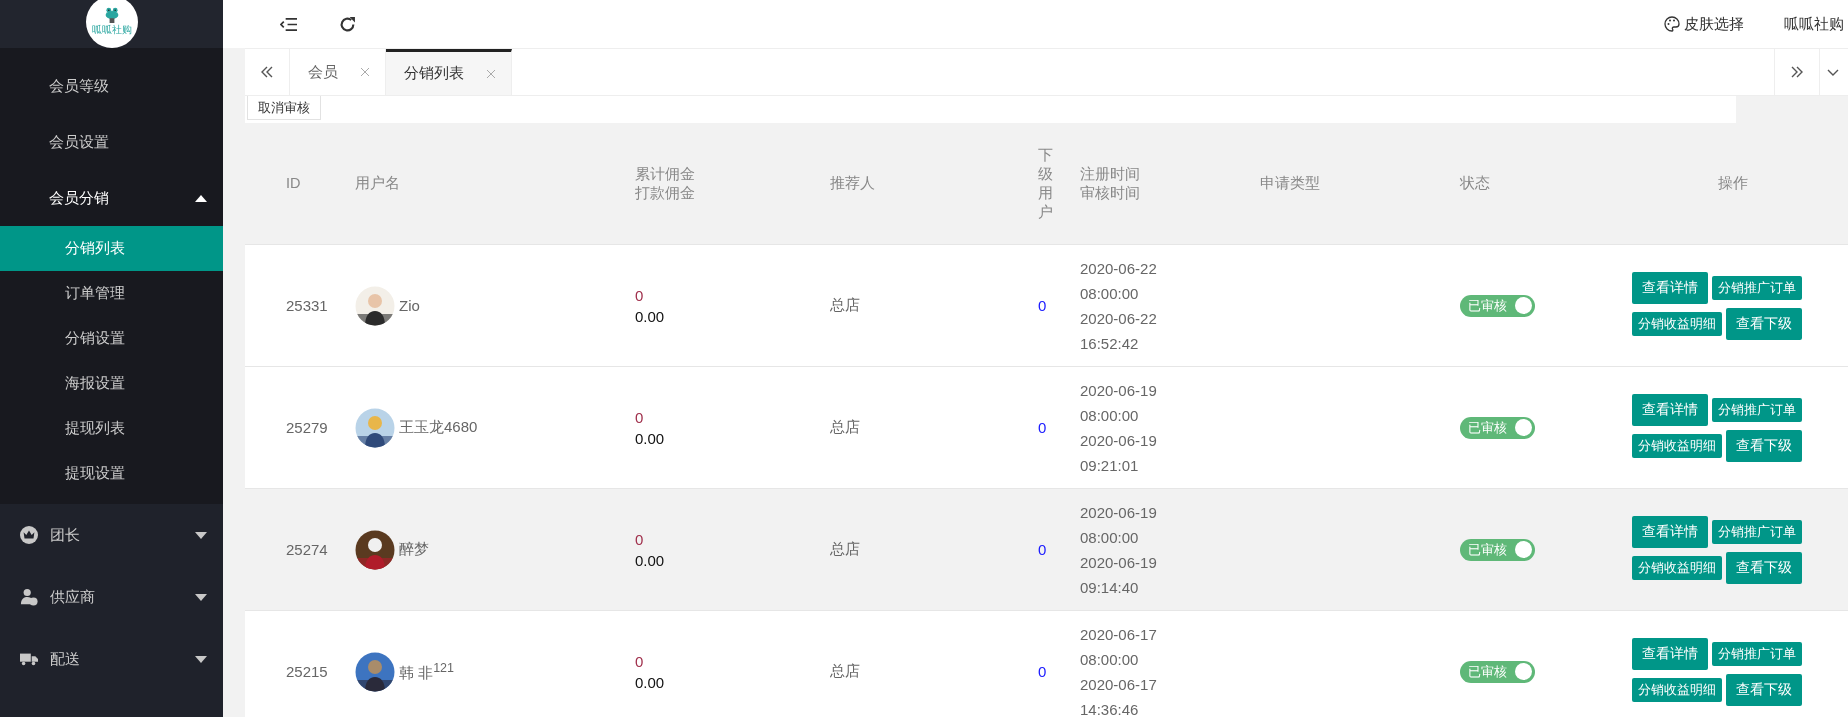  Describe the element at coordinates (1119, 281) in the screenshot. I see `registered-time: 2020-06-22 08:00:00` at that location.